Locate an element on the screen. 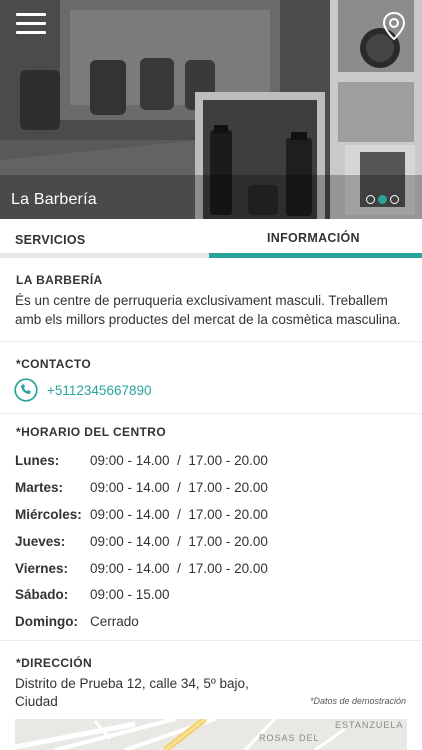 The height and width of the screenshot is (750, 422). demo-data-note: *Datos de demostración is located at coordinates (357, 701).